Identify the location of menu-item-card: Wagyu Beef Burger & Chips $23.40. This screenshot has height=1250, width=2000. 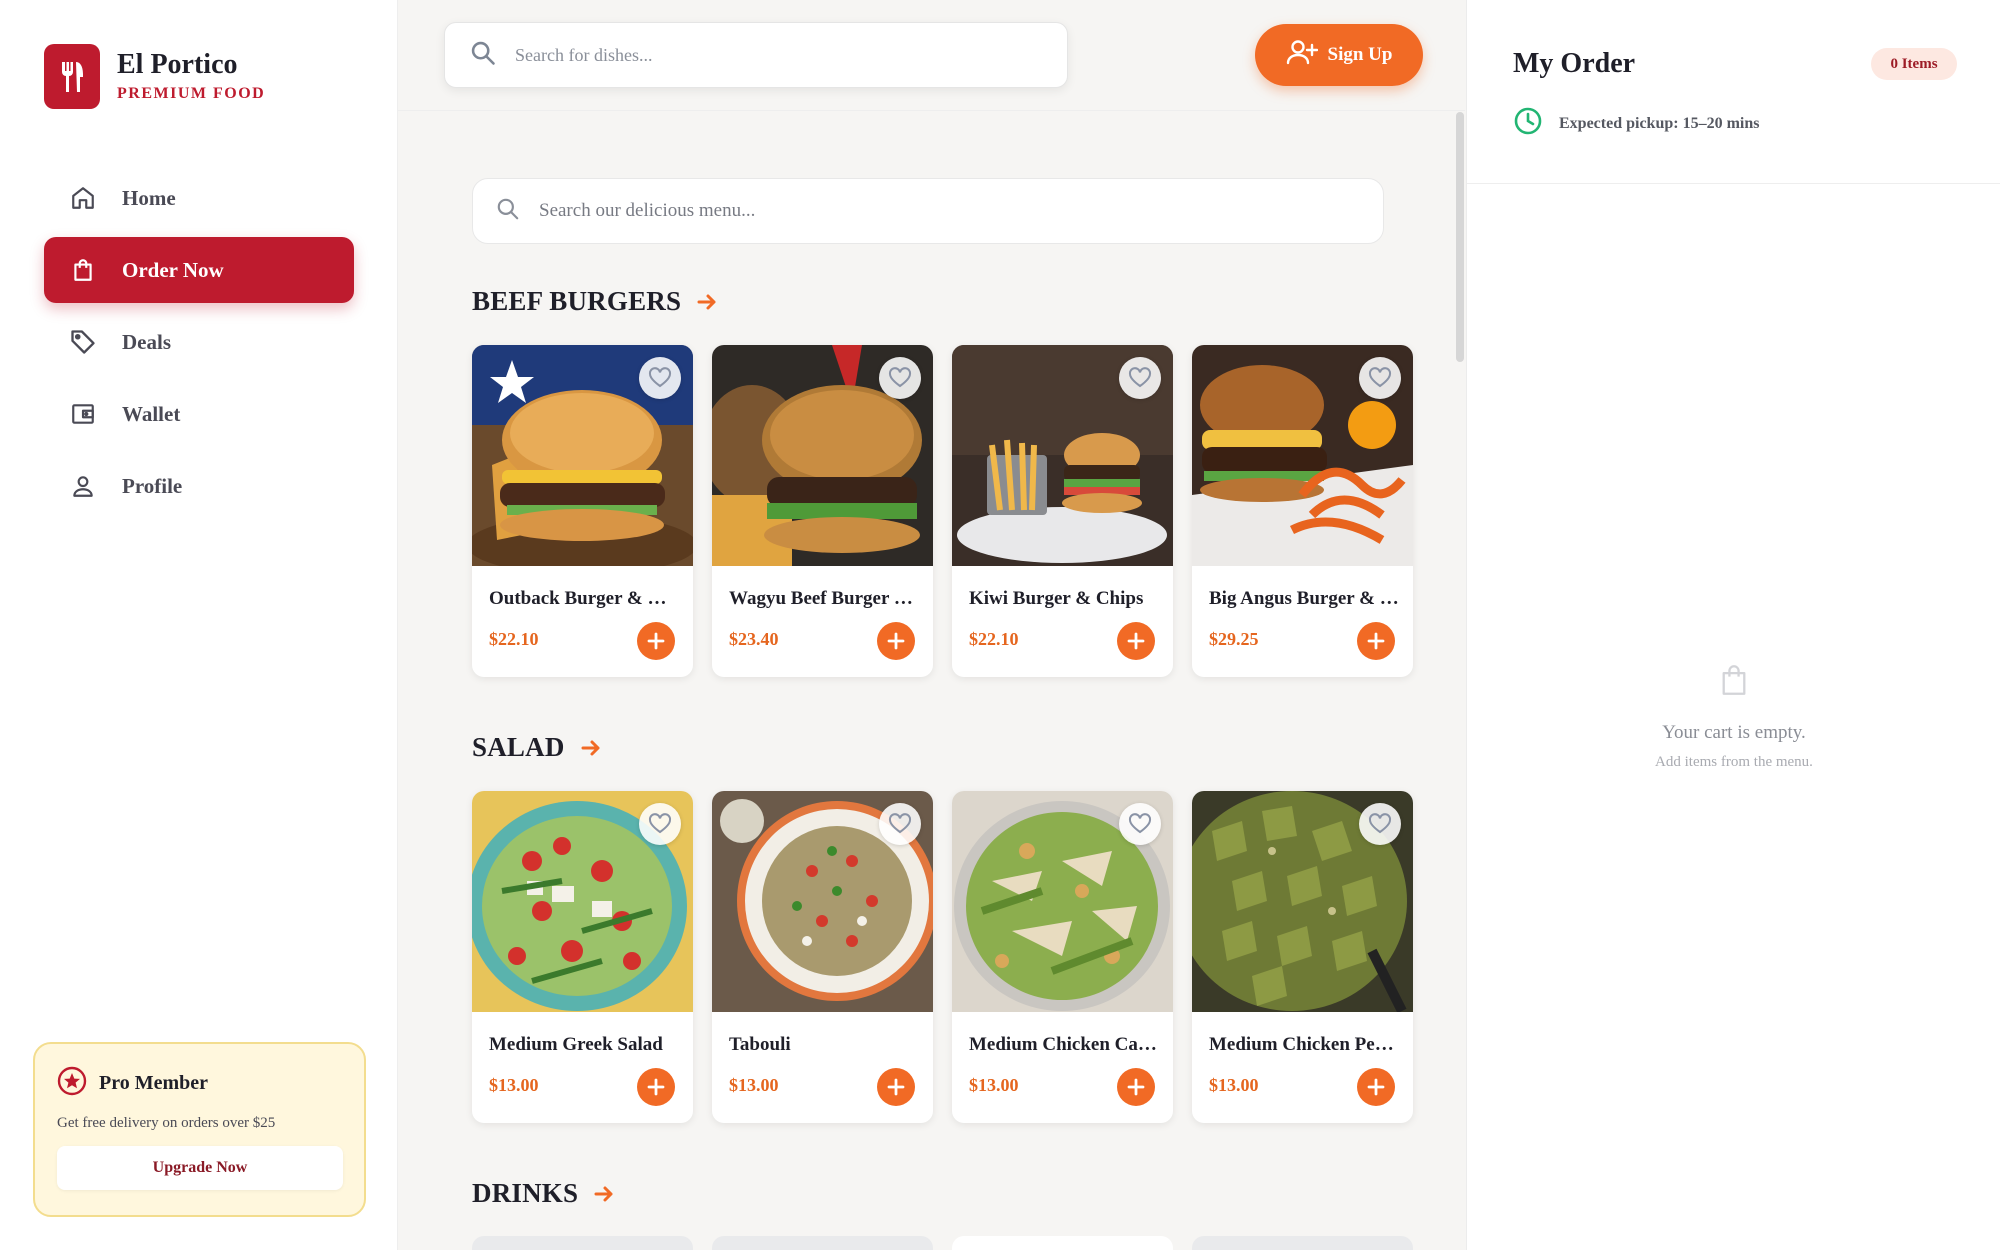
(822, 511).